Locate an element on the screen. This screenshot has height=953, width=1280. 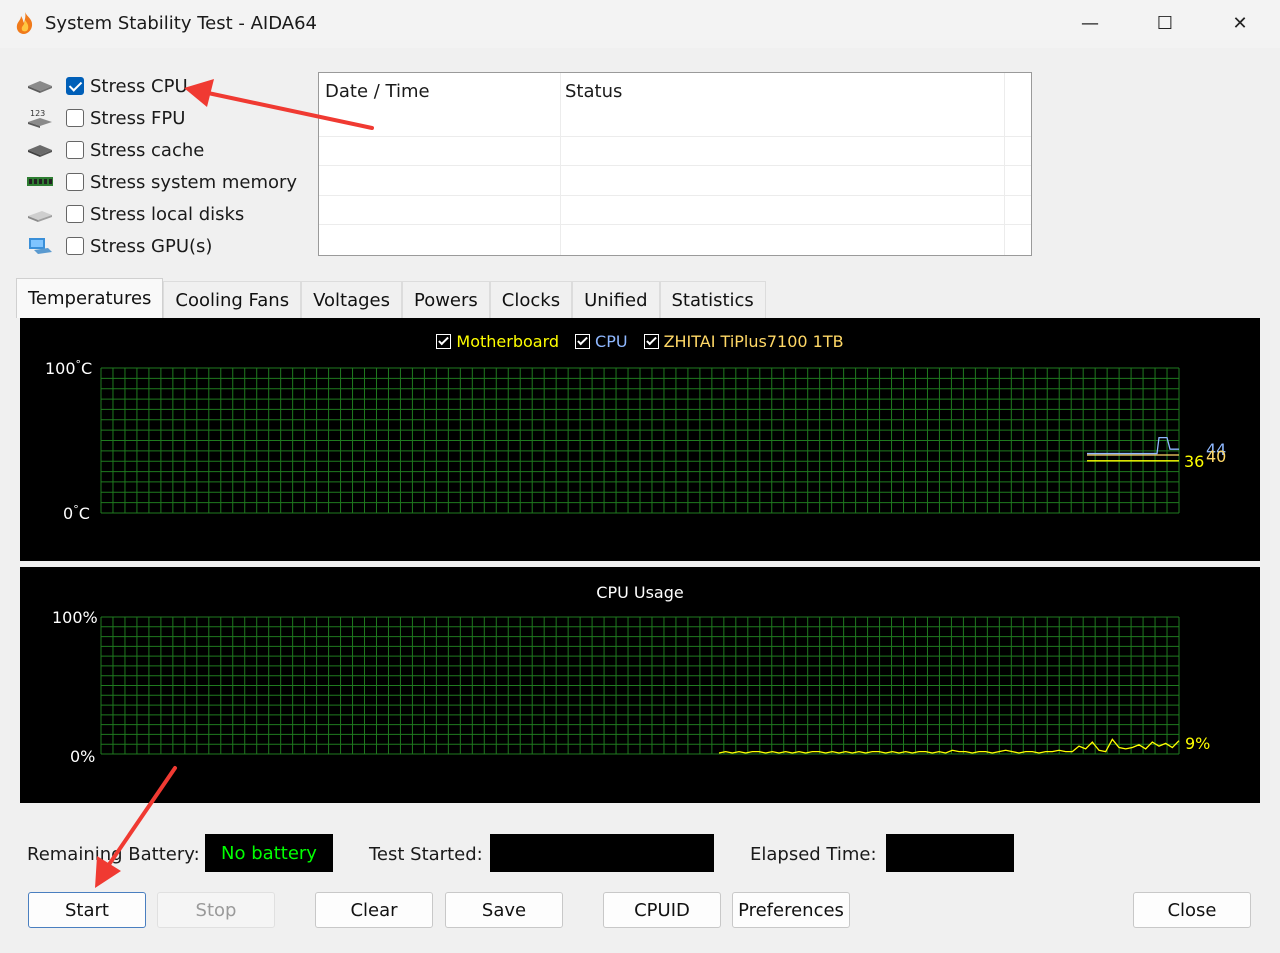
maximize-button: ☐ is located at coordinates (1165, 23).